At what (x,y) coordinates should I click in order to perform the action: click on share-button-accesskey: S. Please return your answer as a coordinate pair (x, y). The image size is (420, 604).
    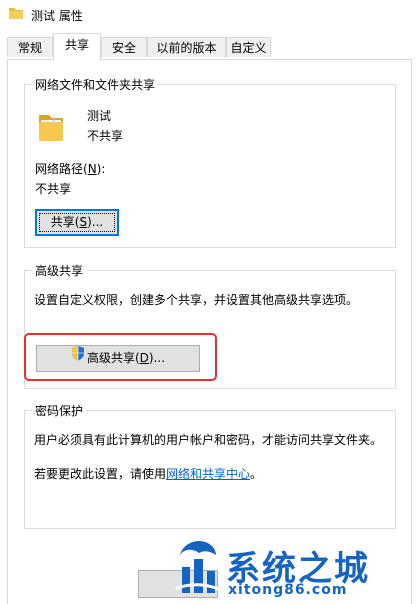
    Looking at the image, I should click on (83, 222).